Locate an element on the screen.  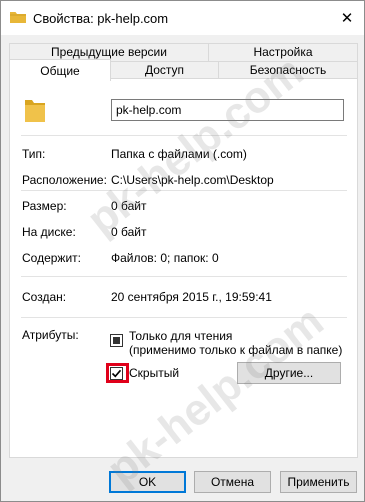
close-icon: ✕ is located at coordinates (347, 18).